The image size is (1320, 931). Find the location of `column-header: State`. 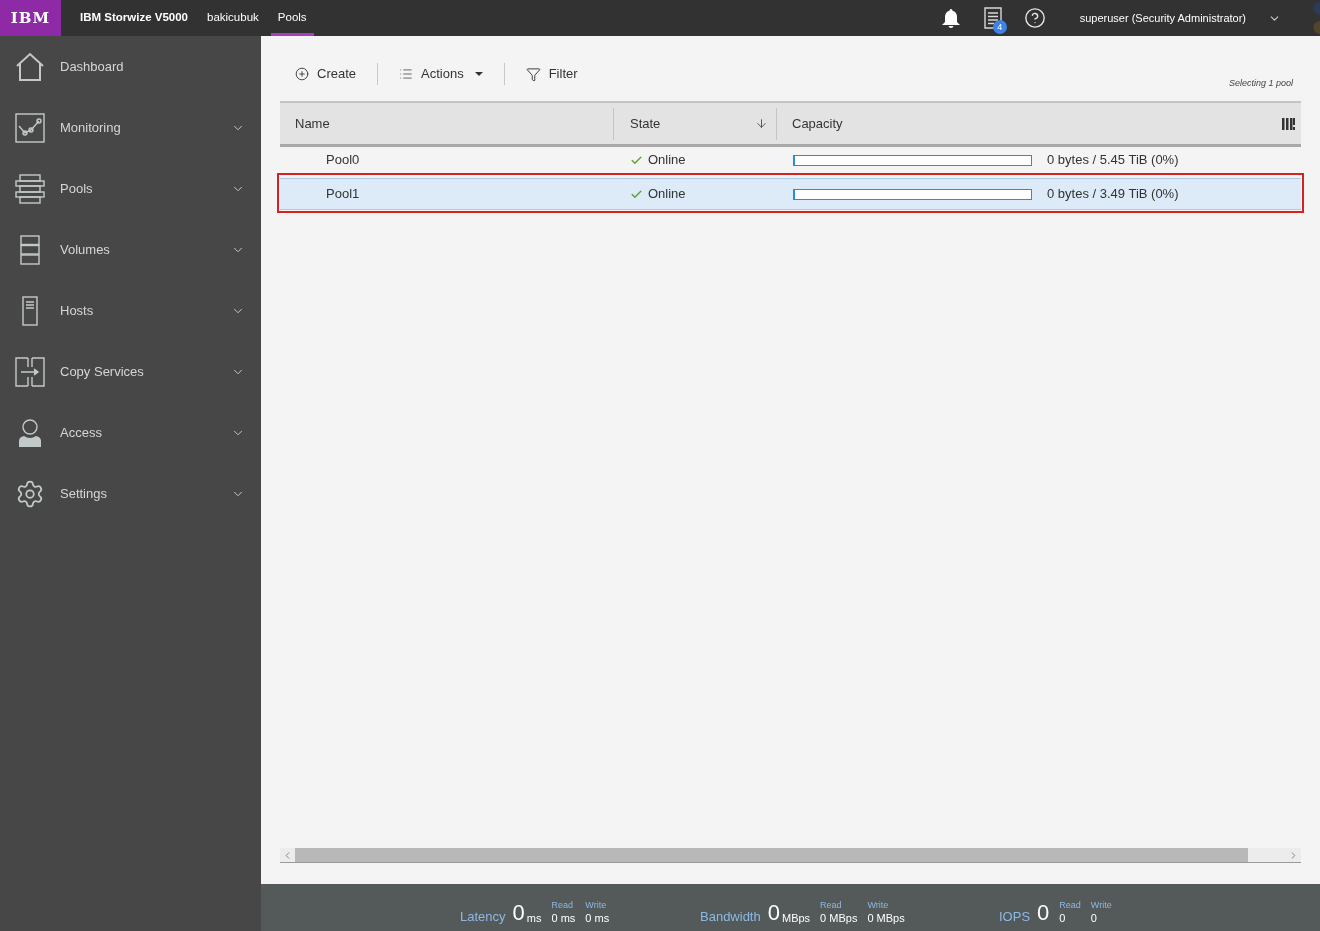

column-header: State is located at coordinates (695, 123).